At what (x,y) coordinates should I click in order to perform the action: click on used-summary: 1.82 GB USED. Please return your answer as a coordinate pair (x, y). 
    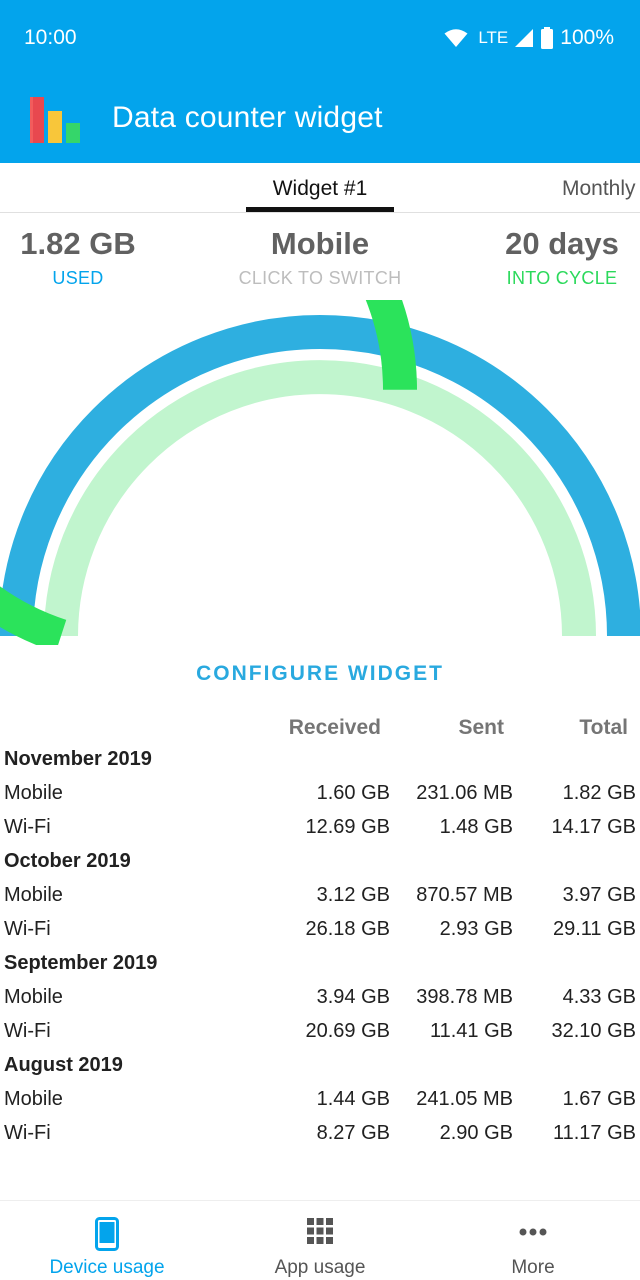
    Looking at the image, I should click on (78, 257).